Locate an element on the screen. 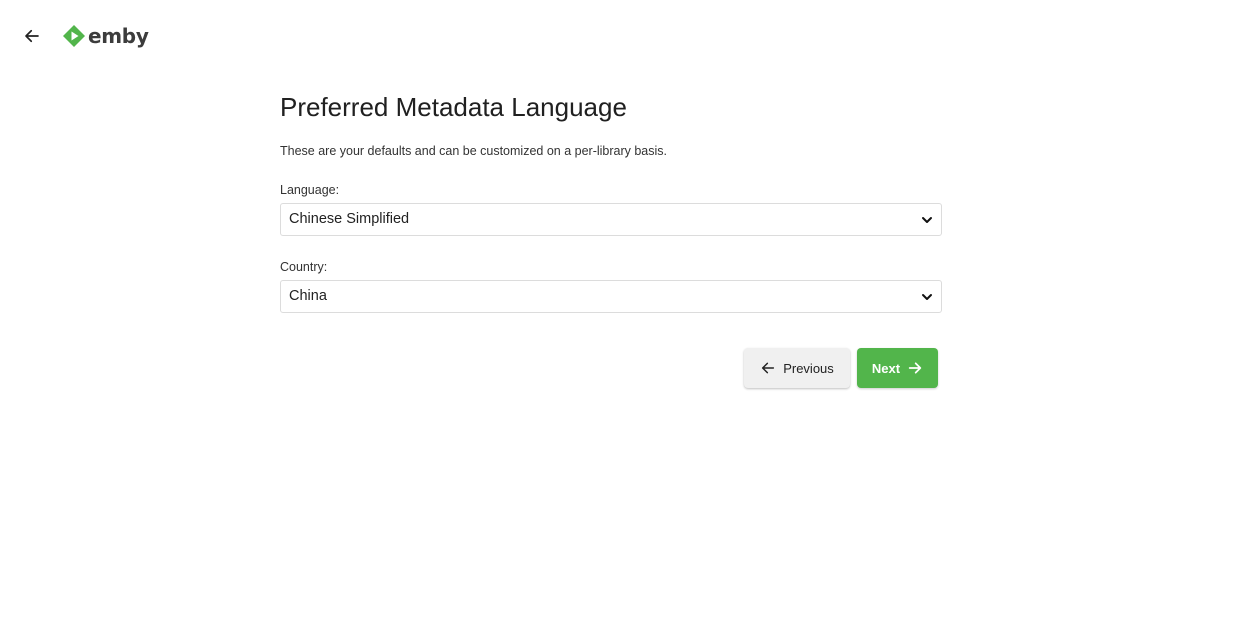 This screenshot has height=628, width=1234. next-button: Next is located at coordinates (897, 368).